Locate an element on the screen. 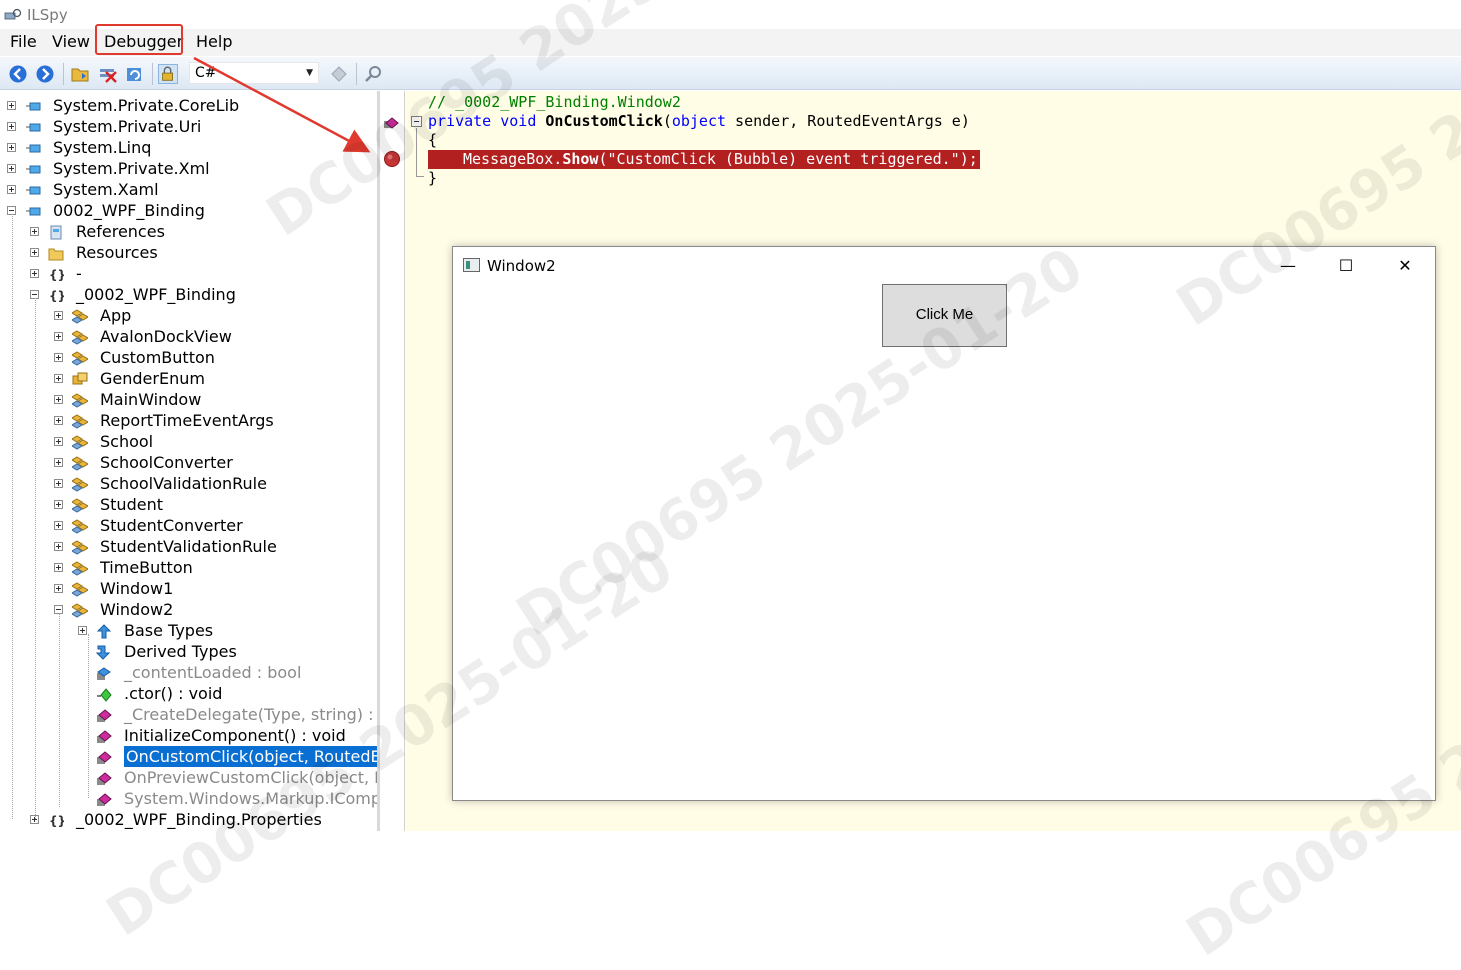  tree-node: Resources is located at coordinates (188, 252).